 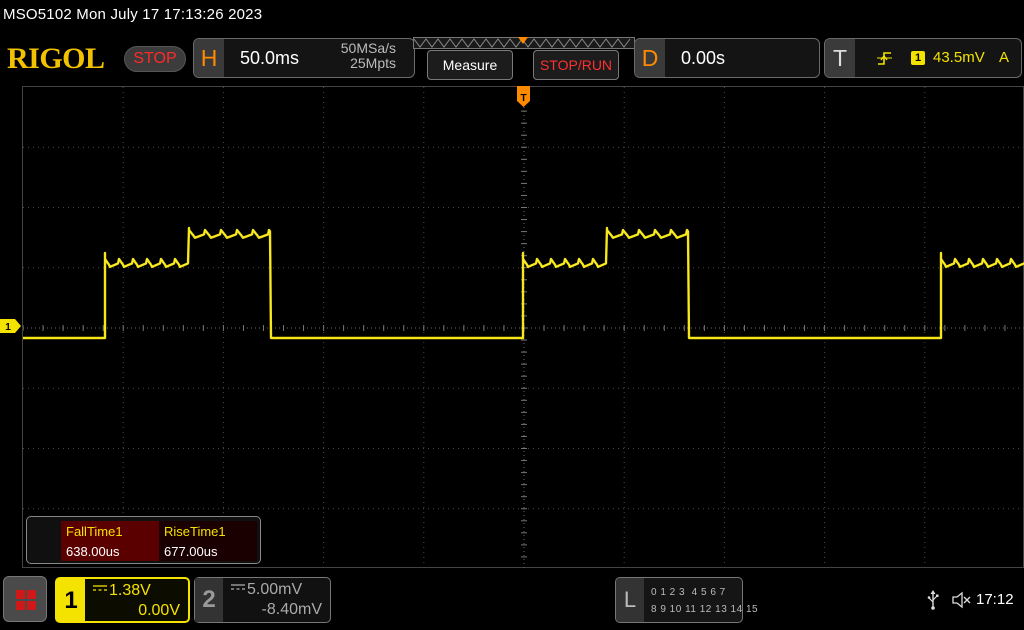 What do you see at coordinates (512, 17) in the screenshot?
I see `status-line: MSO5102 Mon July 17 17:13:26 2023` at bounding box center [512, 17].